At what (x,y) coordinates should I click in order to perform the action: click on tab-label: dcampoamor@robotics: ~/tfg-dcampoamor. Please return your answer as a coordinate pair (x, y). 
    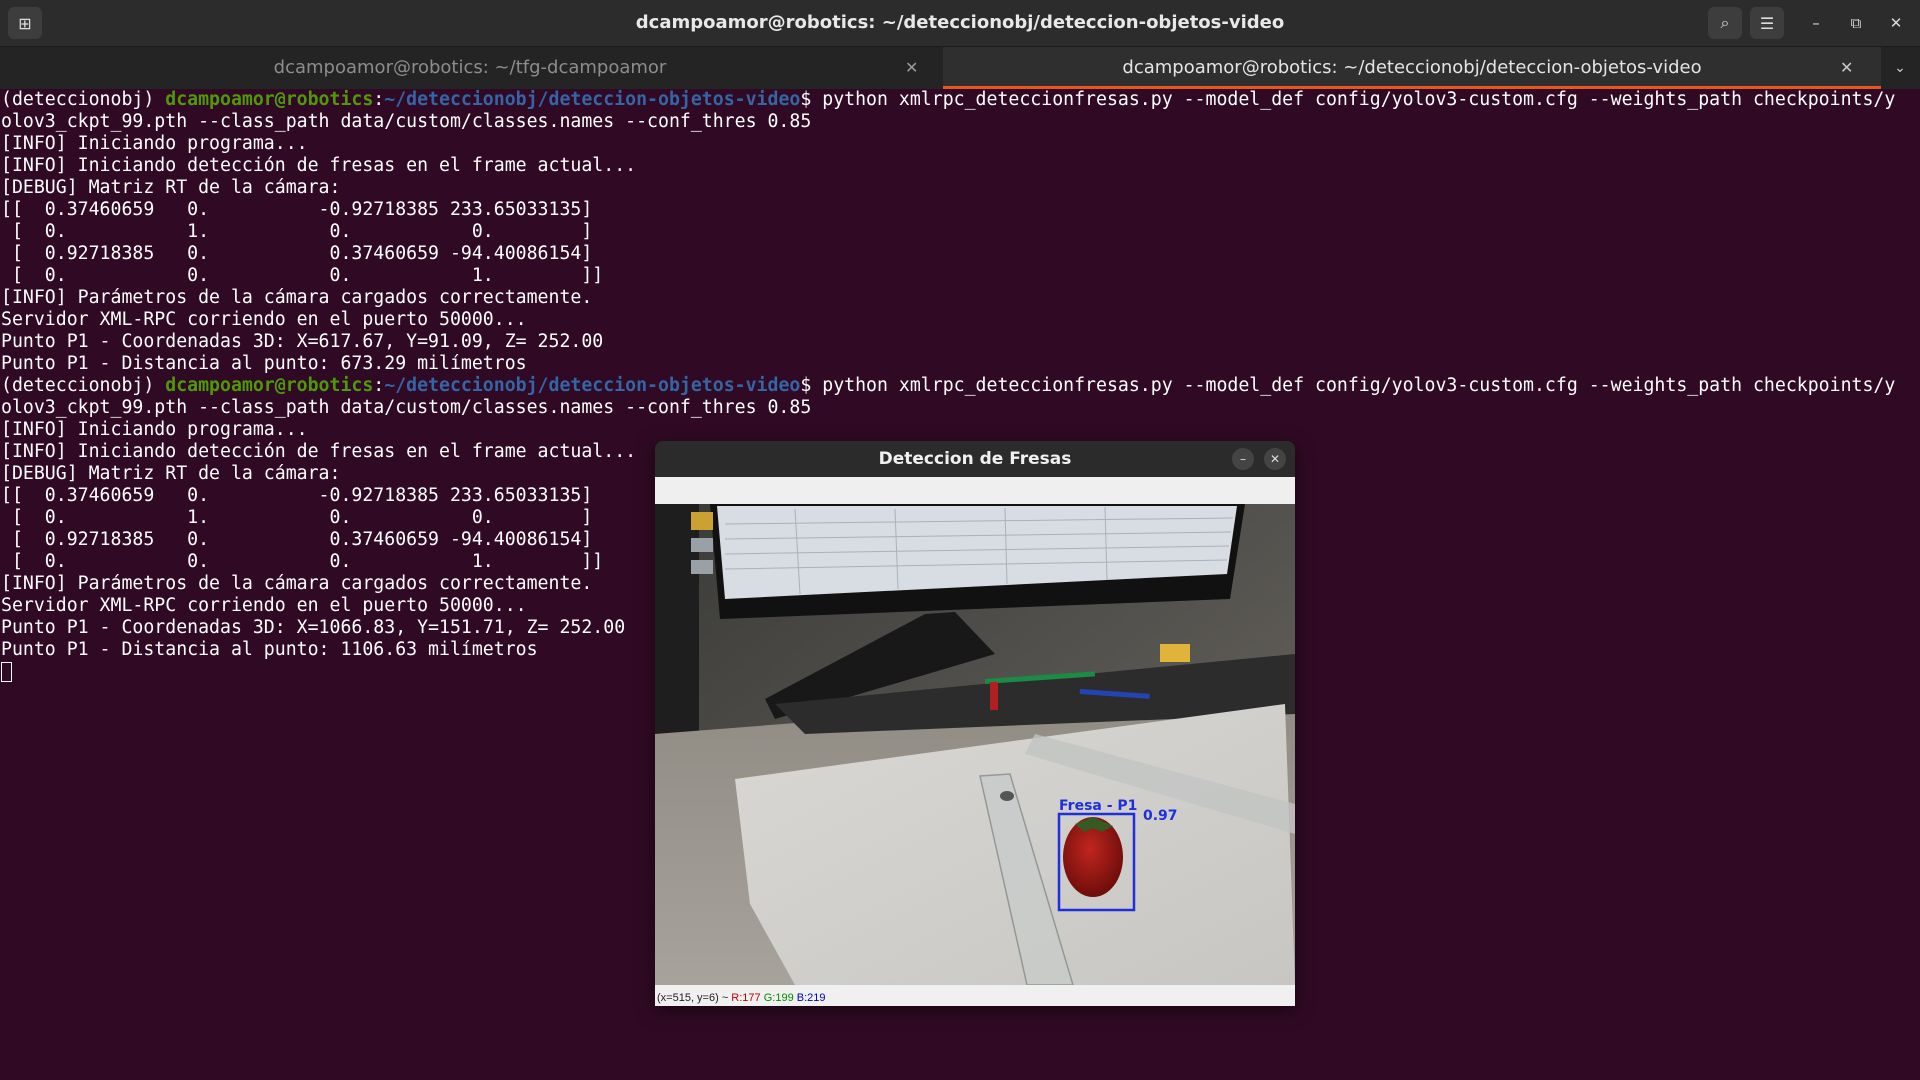
    Looking at the image, I should click on (470, 67).